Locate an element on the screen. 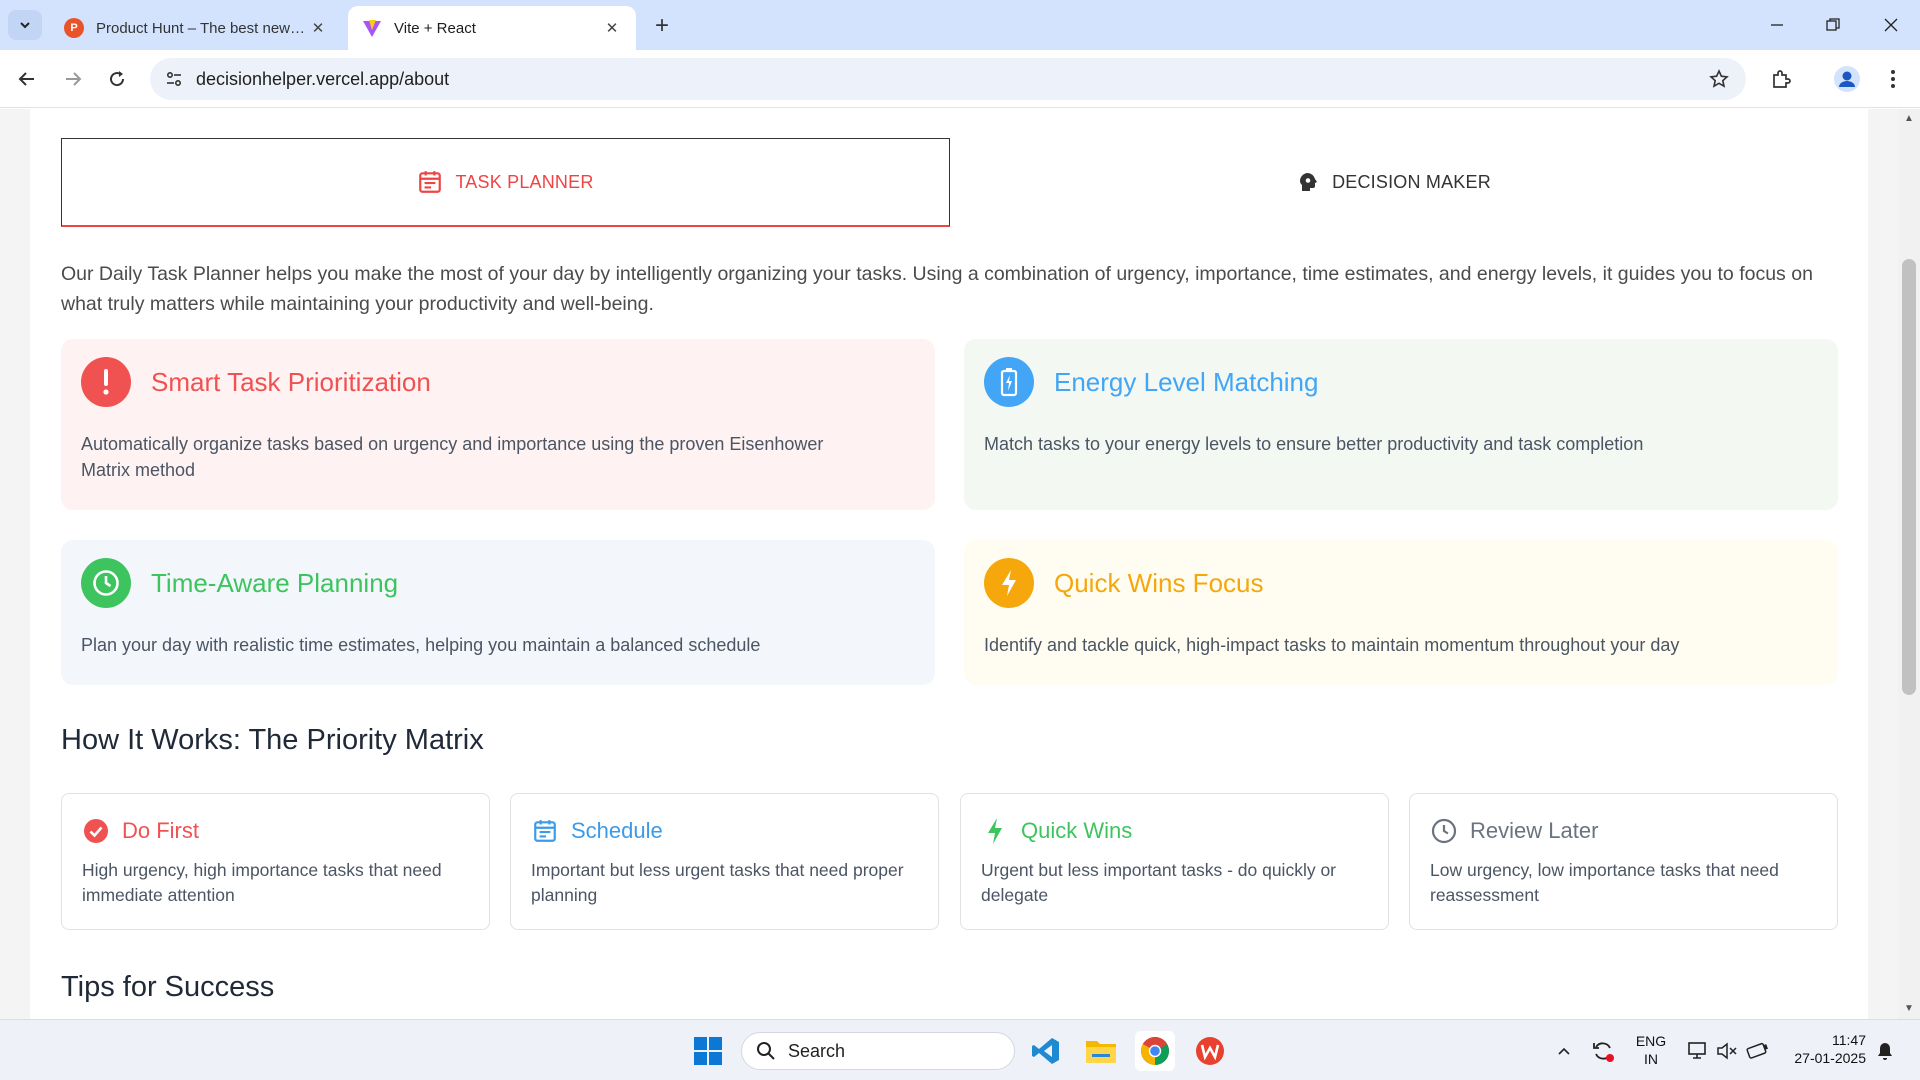  chrome-taskbar-icon is located at coordinates (1155, 1051).